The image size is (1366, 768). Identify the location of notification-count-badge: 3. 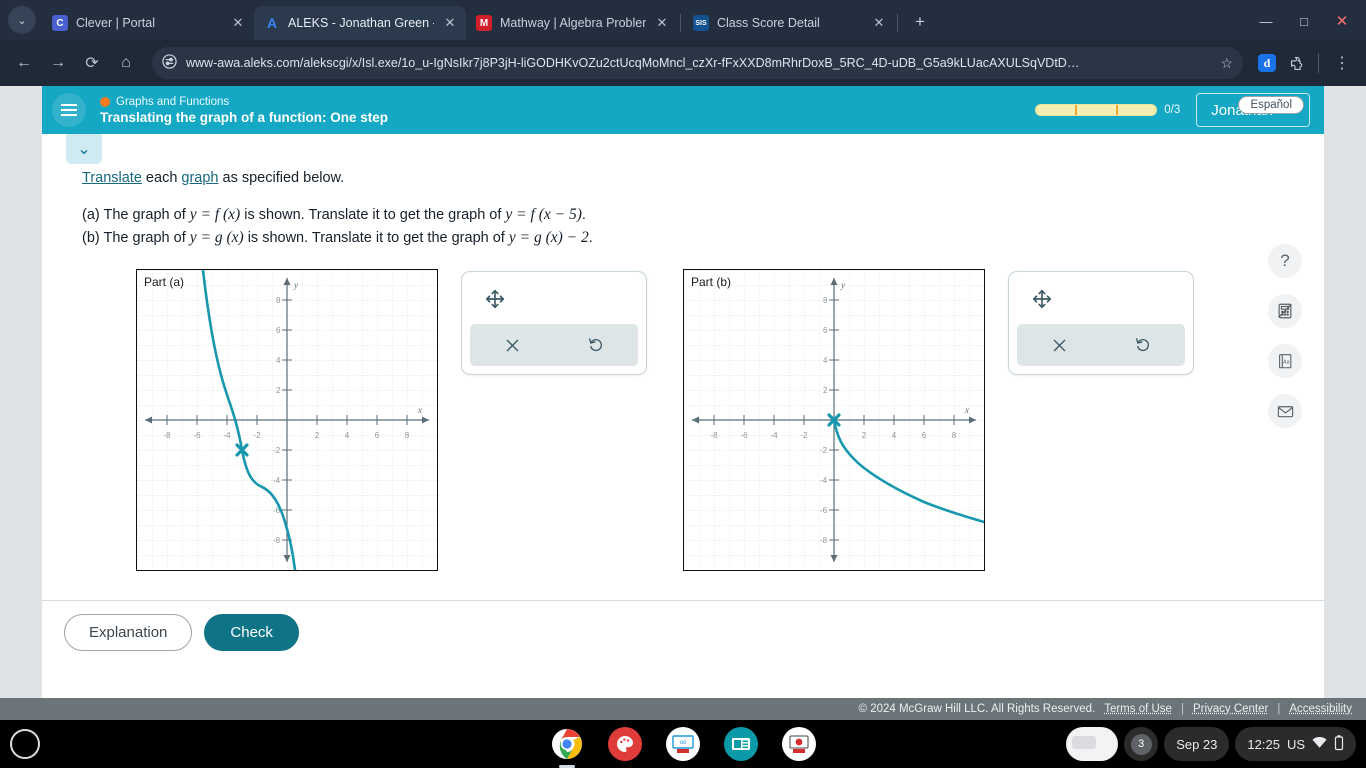
(1141, 744).